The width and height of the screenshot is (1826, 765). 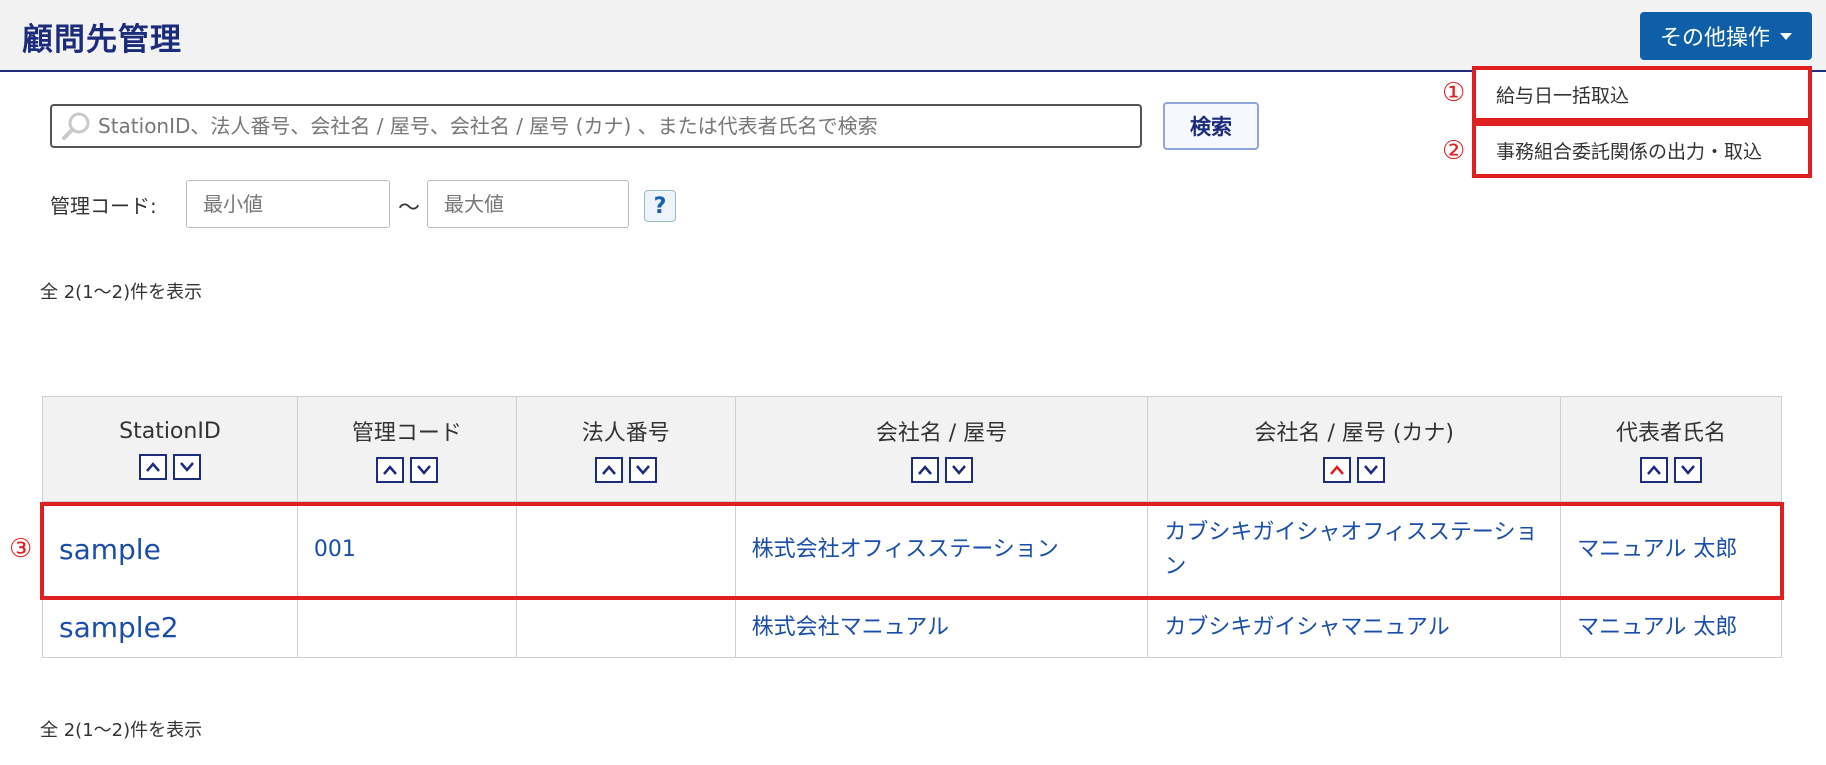 What do you see at coordinates (103, 206) in the screenshot?
I see `management-code-label: 管理コード:` at bounding box center [103, 206].